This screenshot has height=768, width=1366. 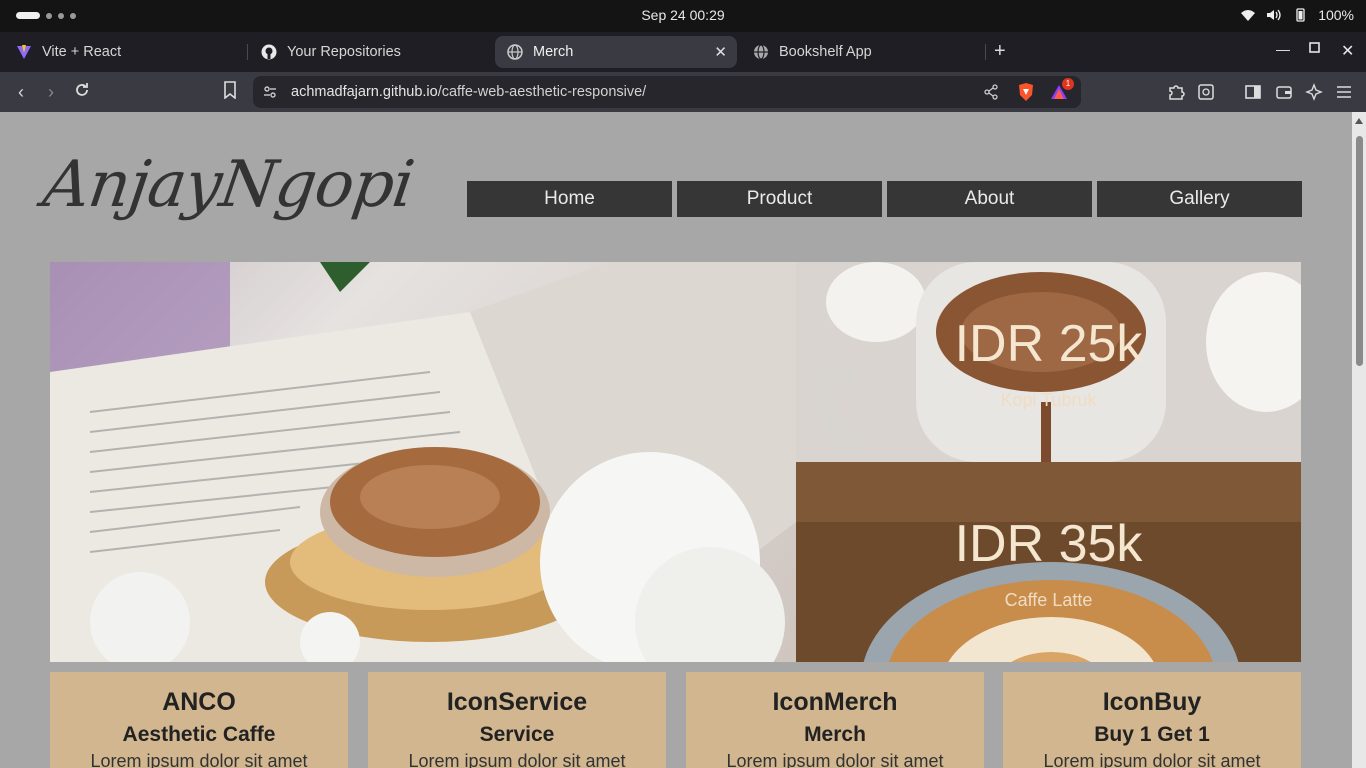 I want to click on offer-card-kopi-tubruk: IDR 25k Kopi Tubruk, so click(x=1048, y=362).